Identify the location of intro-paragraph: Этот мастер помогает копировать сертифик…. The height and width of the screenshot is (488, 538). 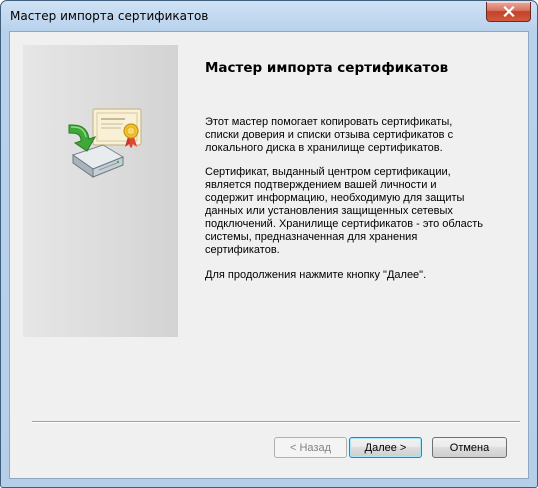
(329, 135).